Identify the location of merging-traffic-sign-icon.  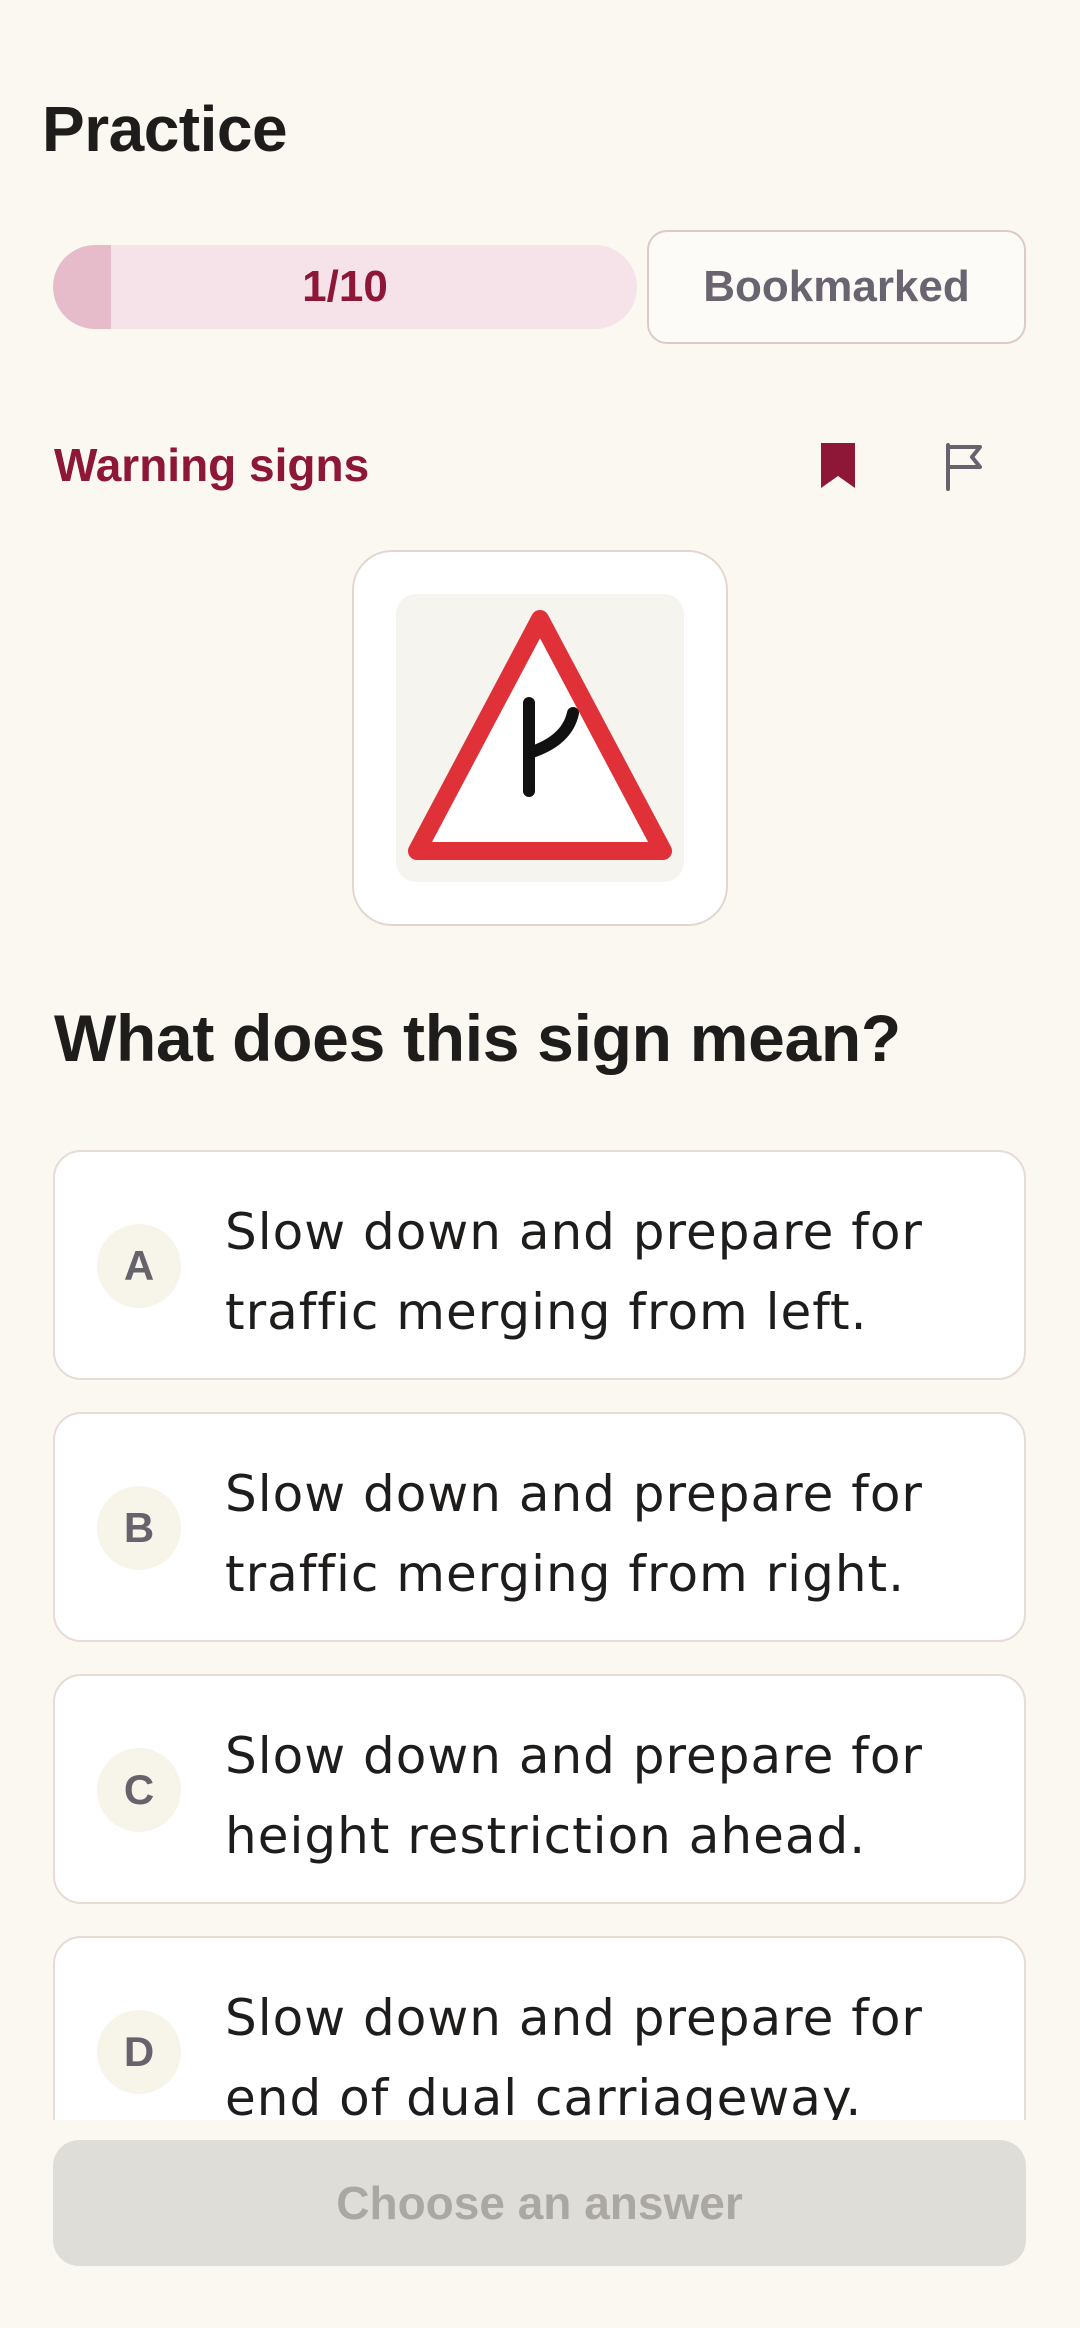
(540, 738).